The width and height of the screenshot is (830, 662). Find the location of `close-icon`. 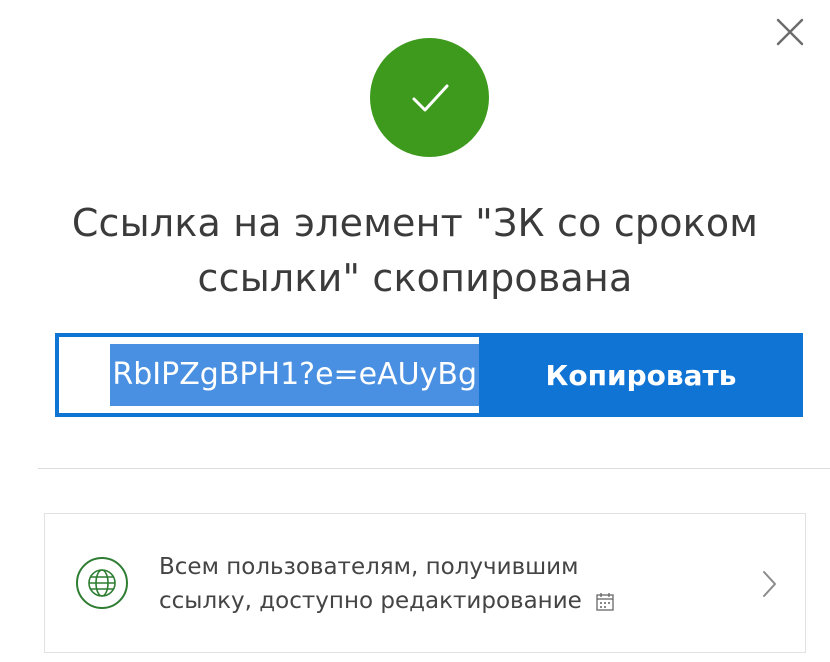

close-icon is located at coordinates (790, 32).